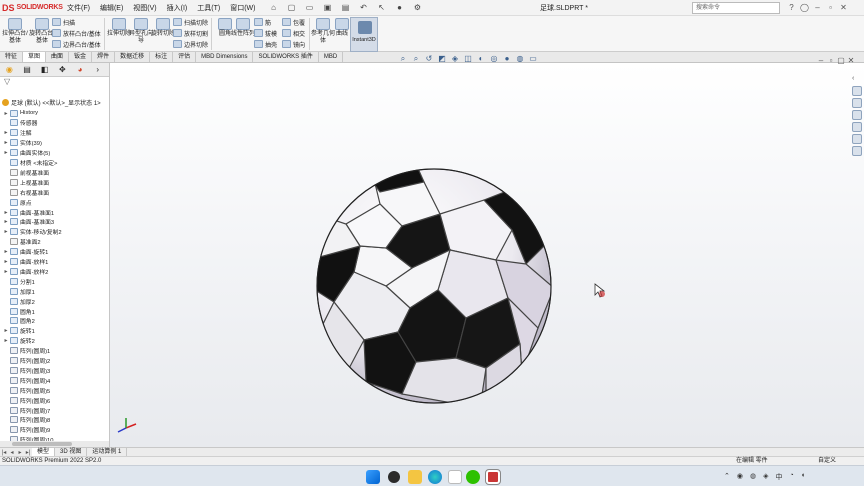  I want to click on rebuild-icon: ●, so click(399, 8).